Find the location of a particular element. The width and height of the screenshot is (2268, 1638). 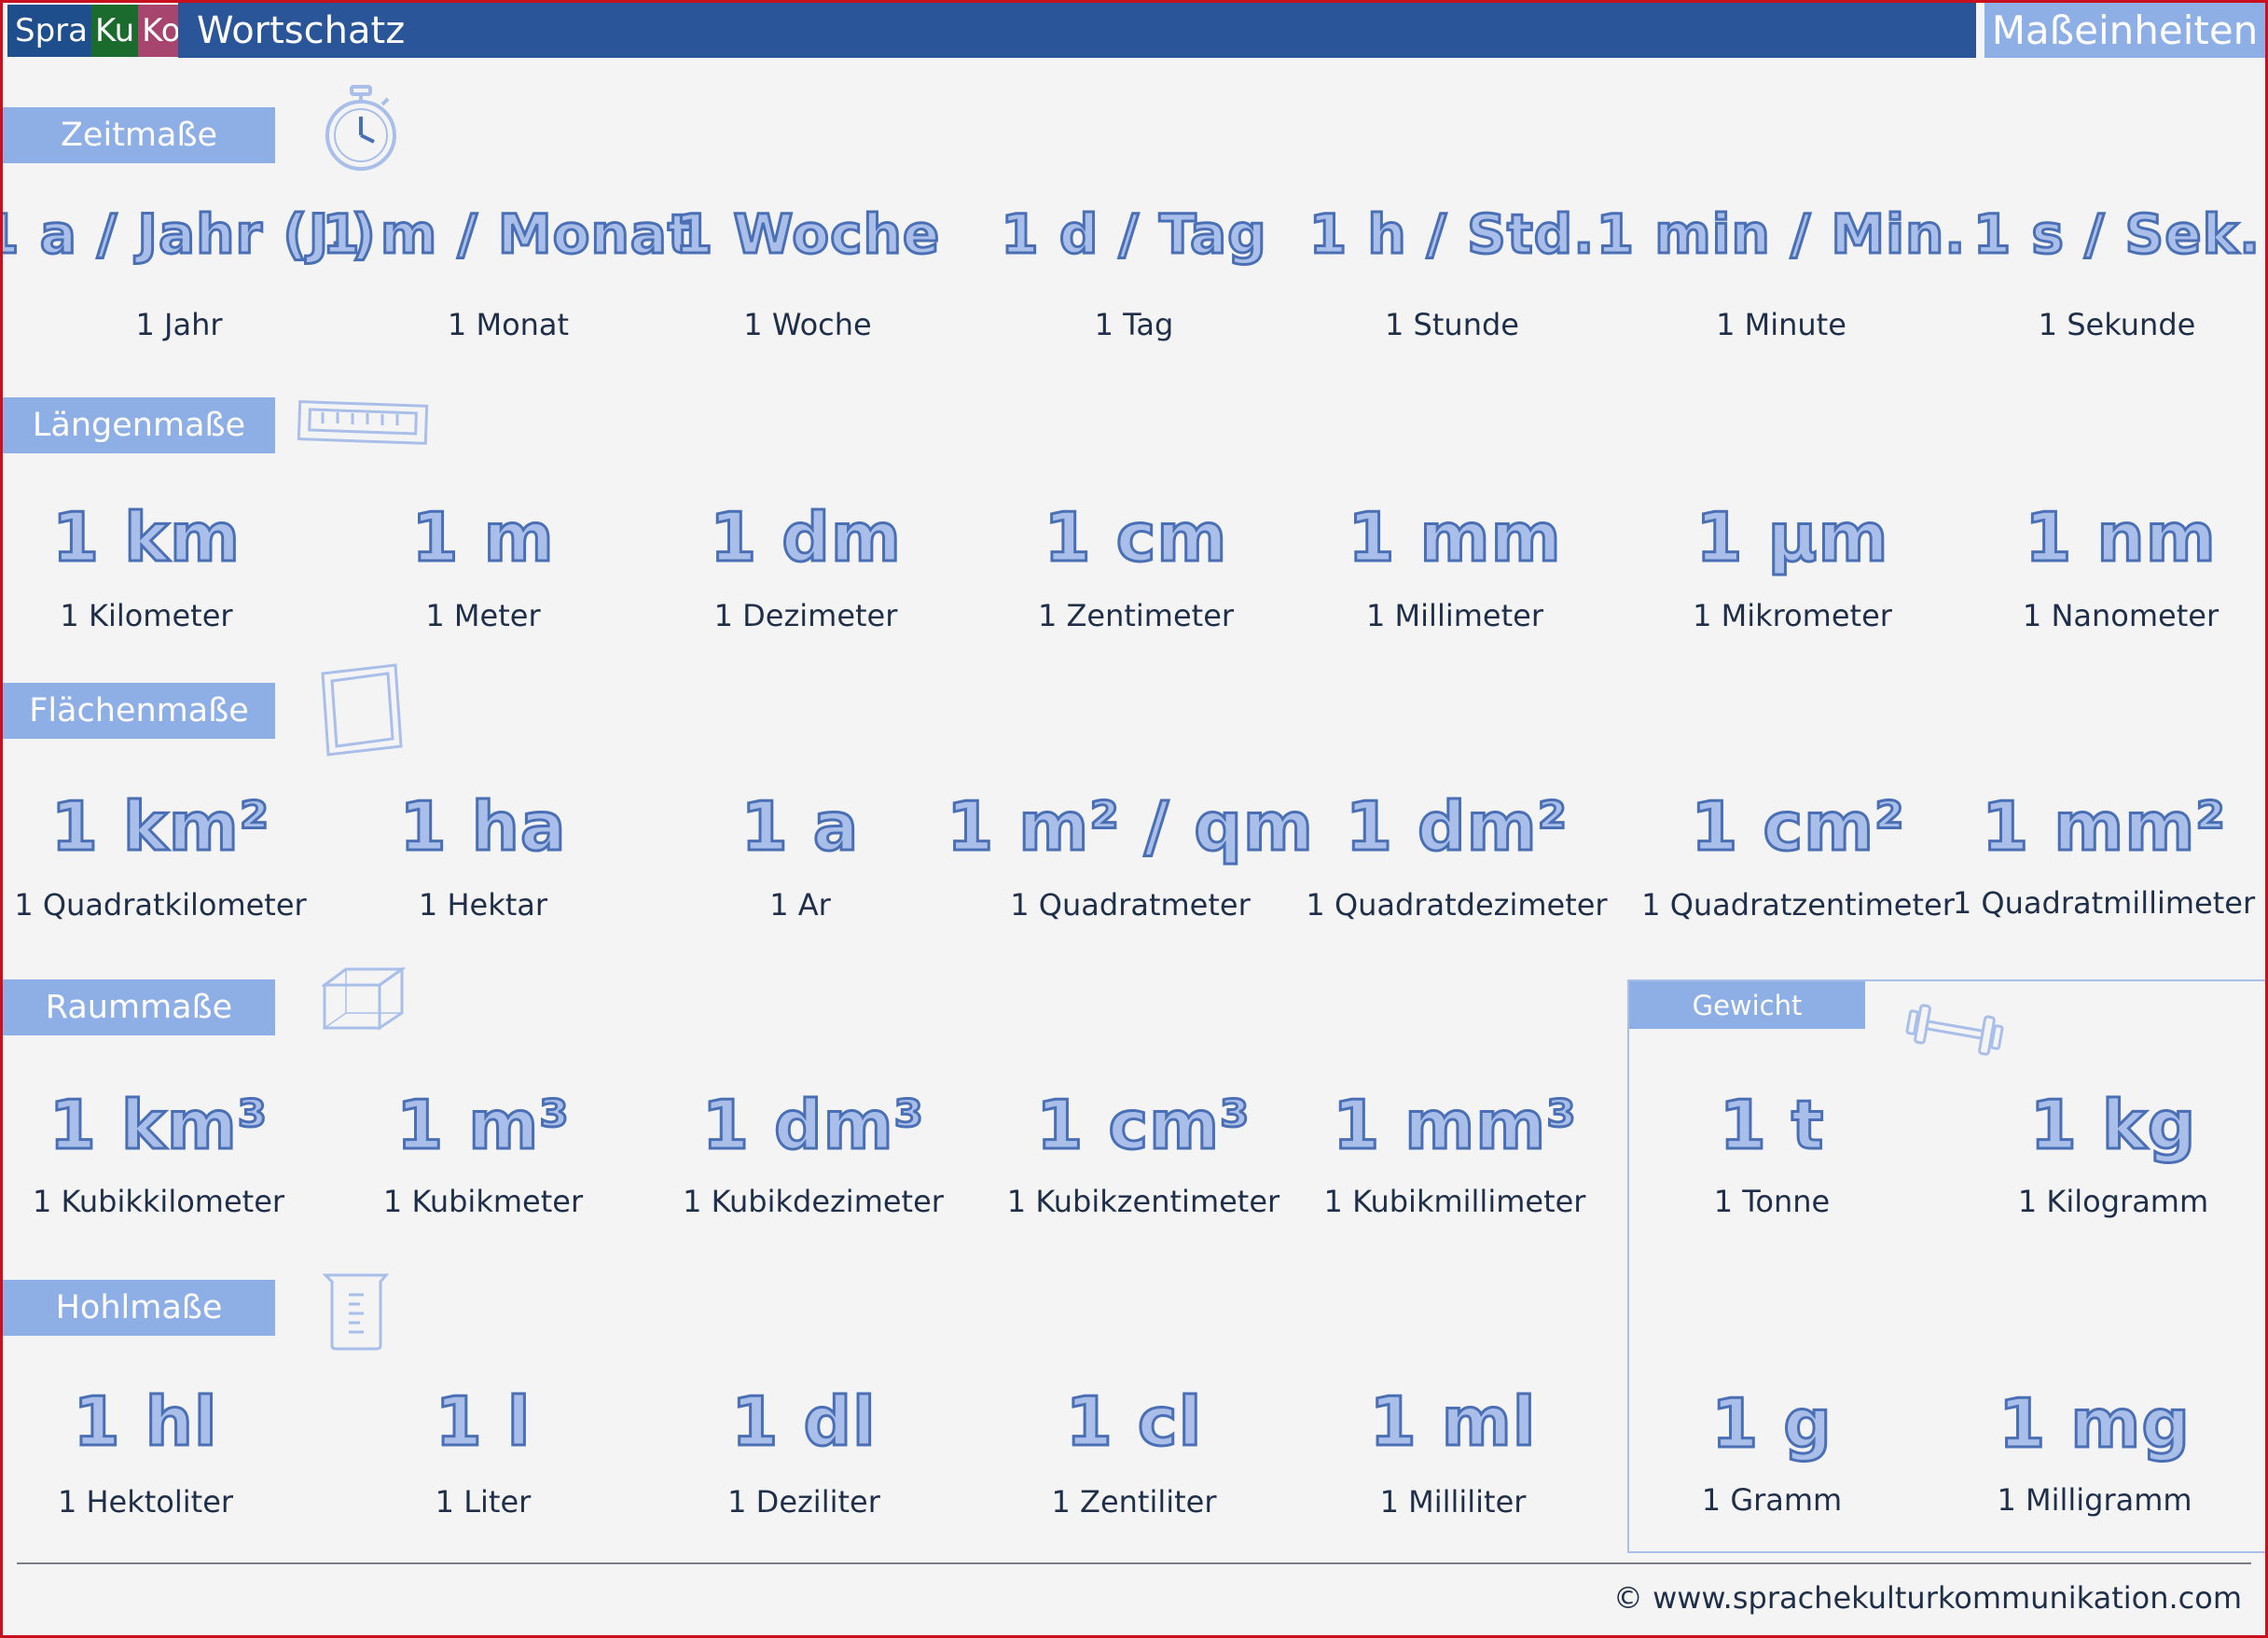

unit-name: 1 Tag is located at coordinates (1134, 324).